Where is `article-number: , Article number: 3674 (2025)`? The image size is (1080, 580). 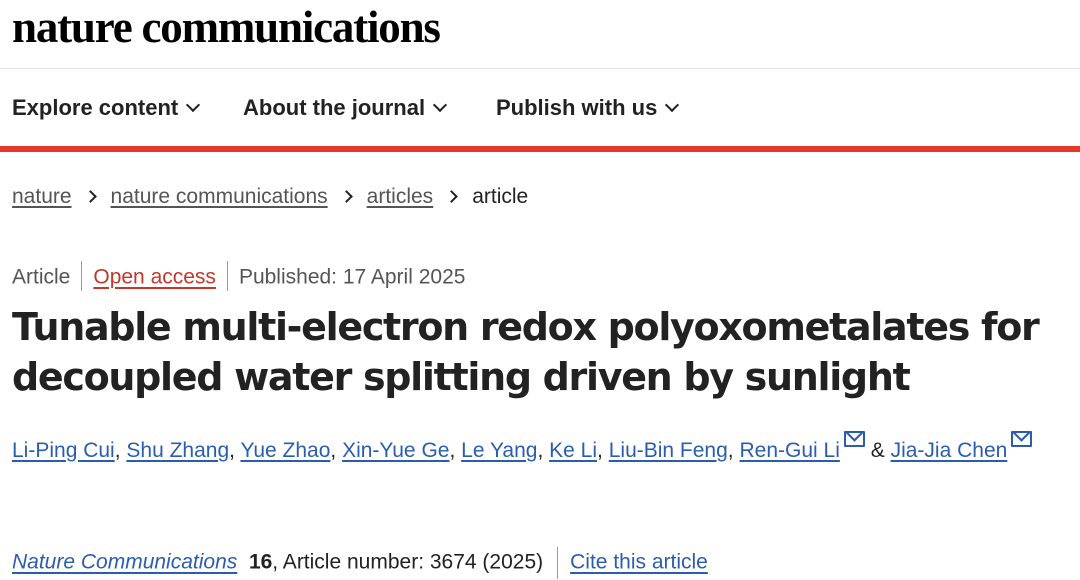 article-number: , Article number: 3674 (2025) is located at coordinates (408, 562).